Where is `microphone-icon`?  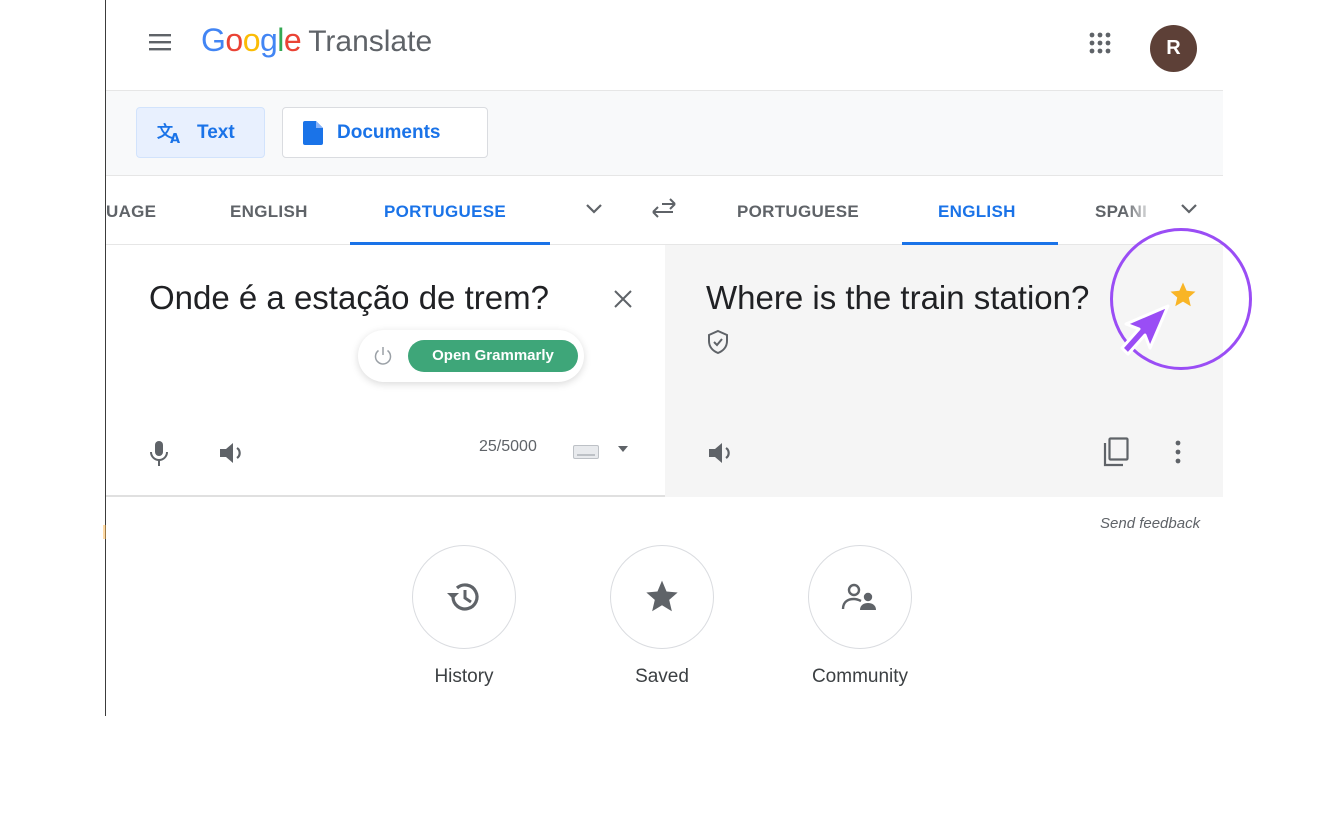 microphone-icon is located at coordinates (159, 454).